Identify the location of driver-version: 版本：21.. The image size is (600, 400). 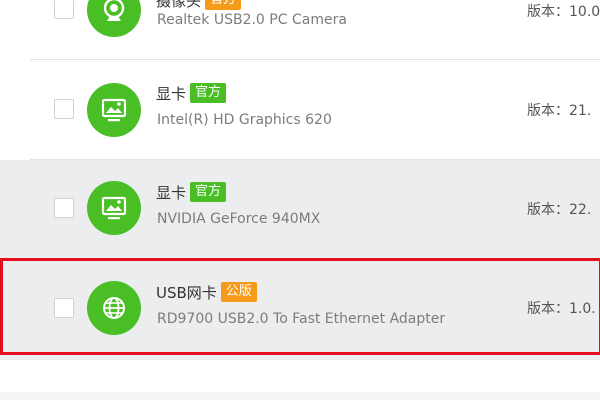
(559, 111).